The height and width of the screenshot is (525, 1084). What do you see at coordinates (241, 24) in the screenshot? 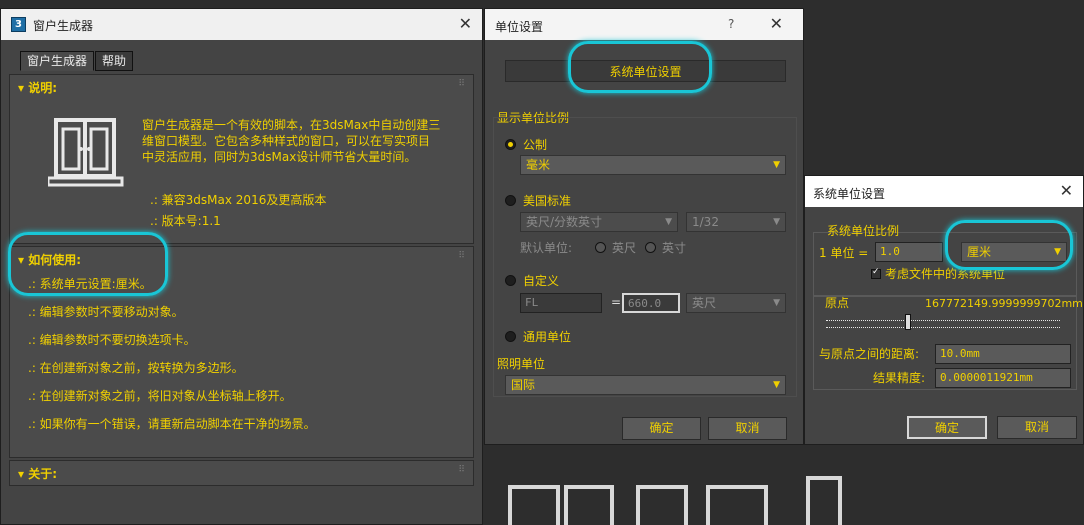
I see `generator-titlebar: 3 窗户生成器 ✕` at bounding box center [241, 24].